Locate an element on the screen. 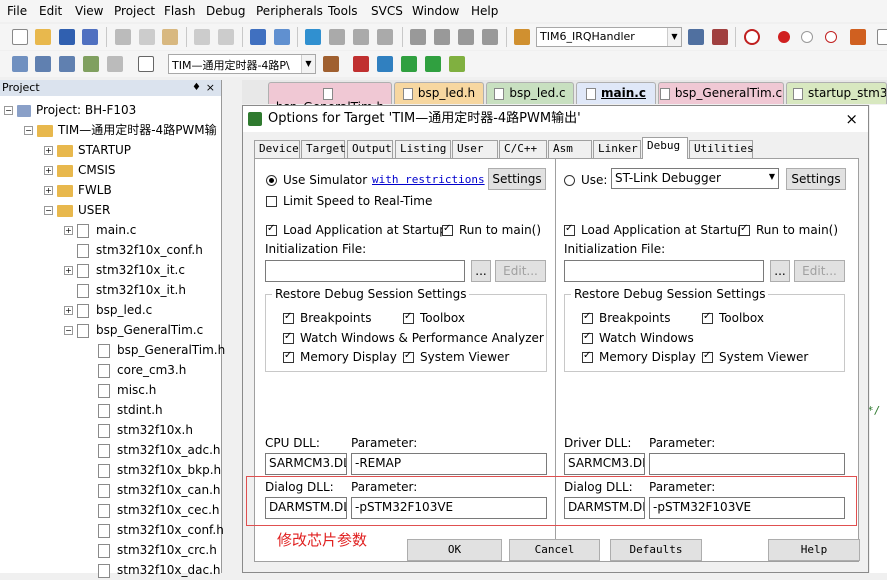 The width and height of the screenshot is (887, 580). breakpoint-clear-icon is located at coordinates (831, 37).